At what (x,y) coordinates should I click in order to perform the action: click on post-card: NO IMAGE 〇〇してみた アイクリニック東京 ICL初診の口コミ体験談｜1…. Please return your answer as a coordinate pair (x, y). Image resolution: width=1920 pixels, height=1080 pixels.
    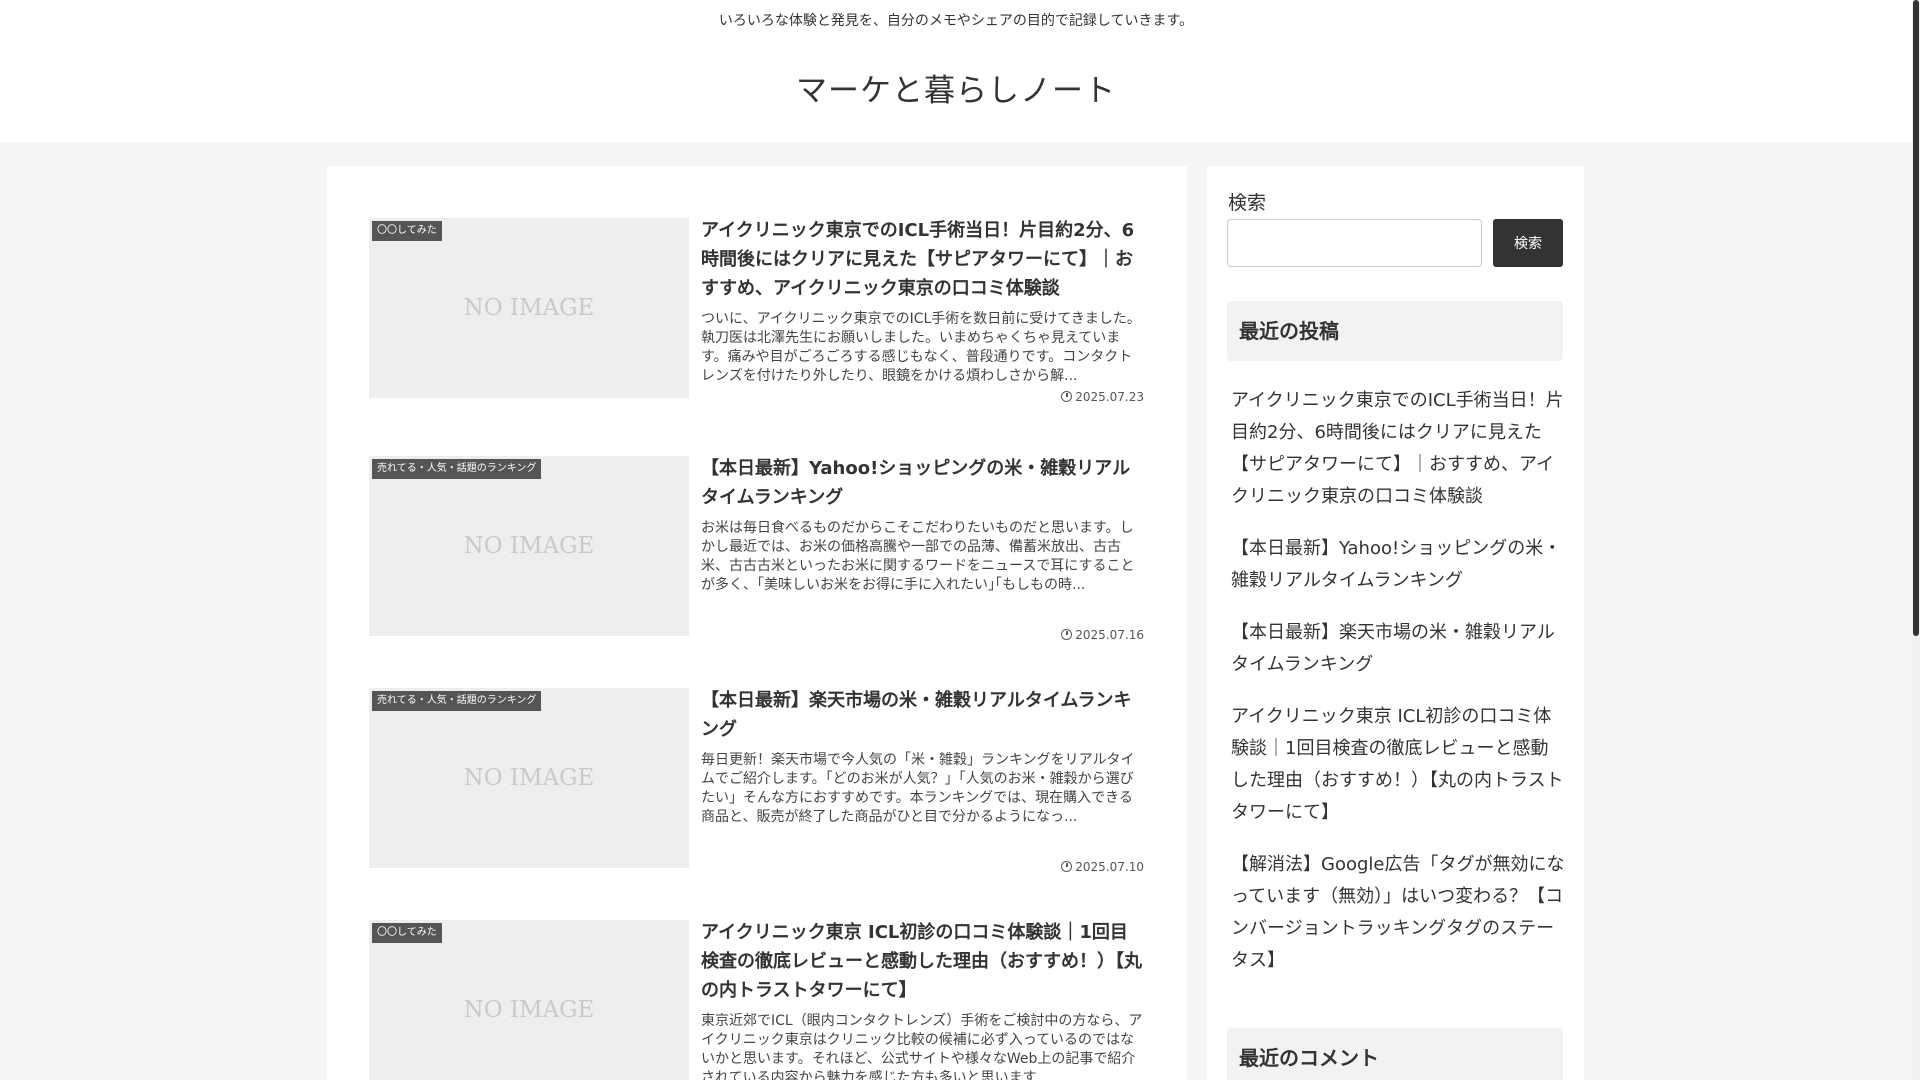
    Looking at the image, I should click on (756, 1000).